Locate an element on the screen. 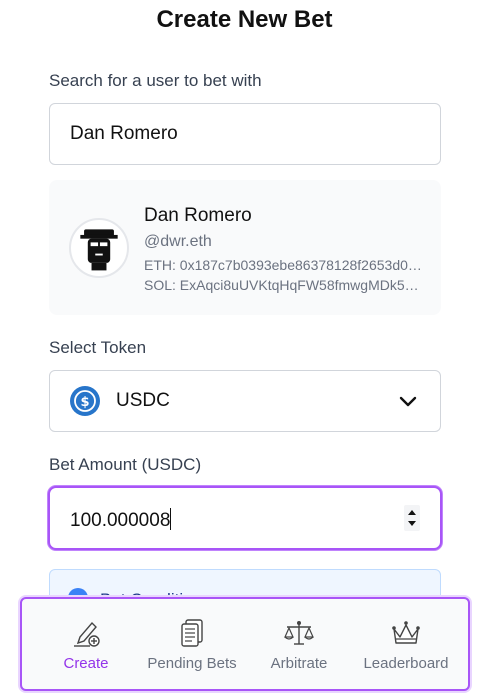 The width and height of the screenshot is (489, 695). avatar is located at coordinates (99, 248).